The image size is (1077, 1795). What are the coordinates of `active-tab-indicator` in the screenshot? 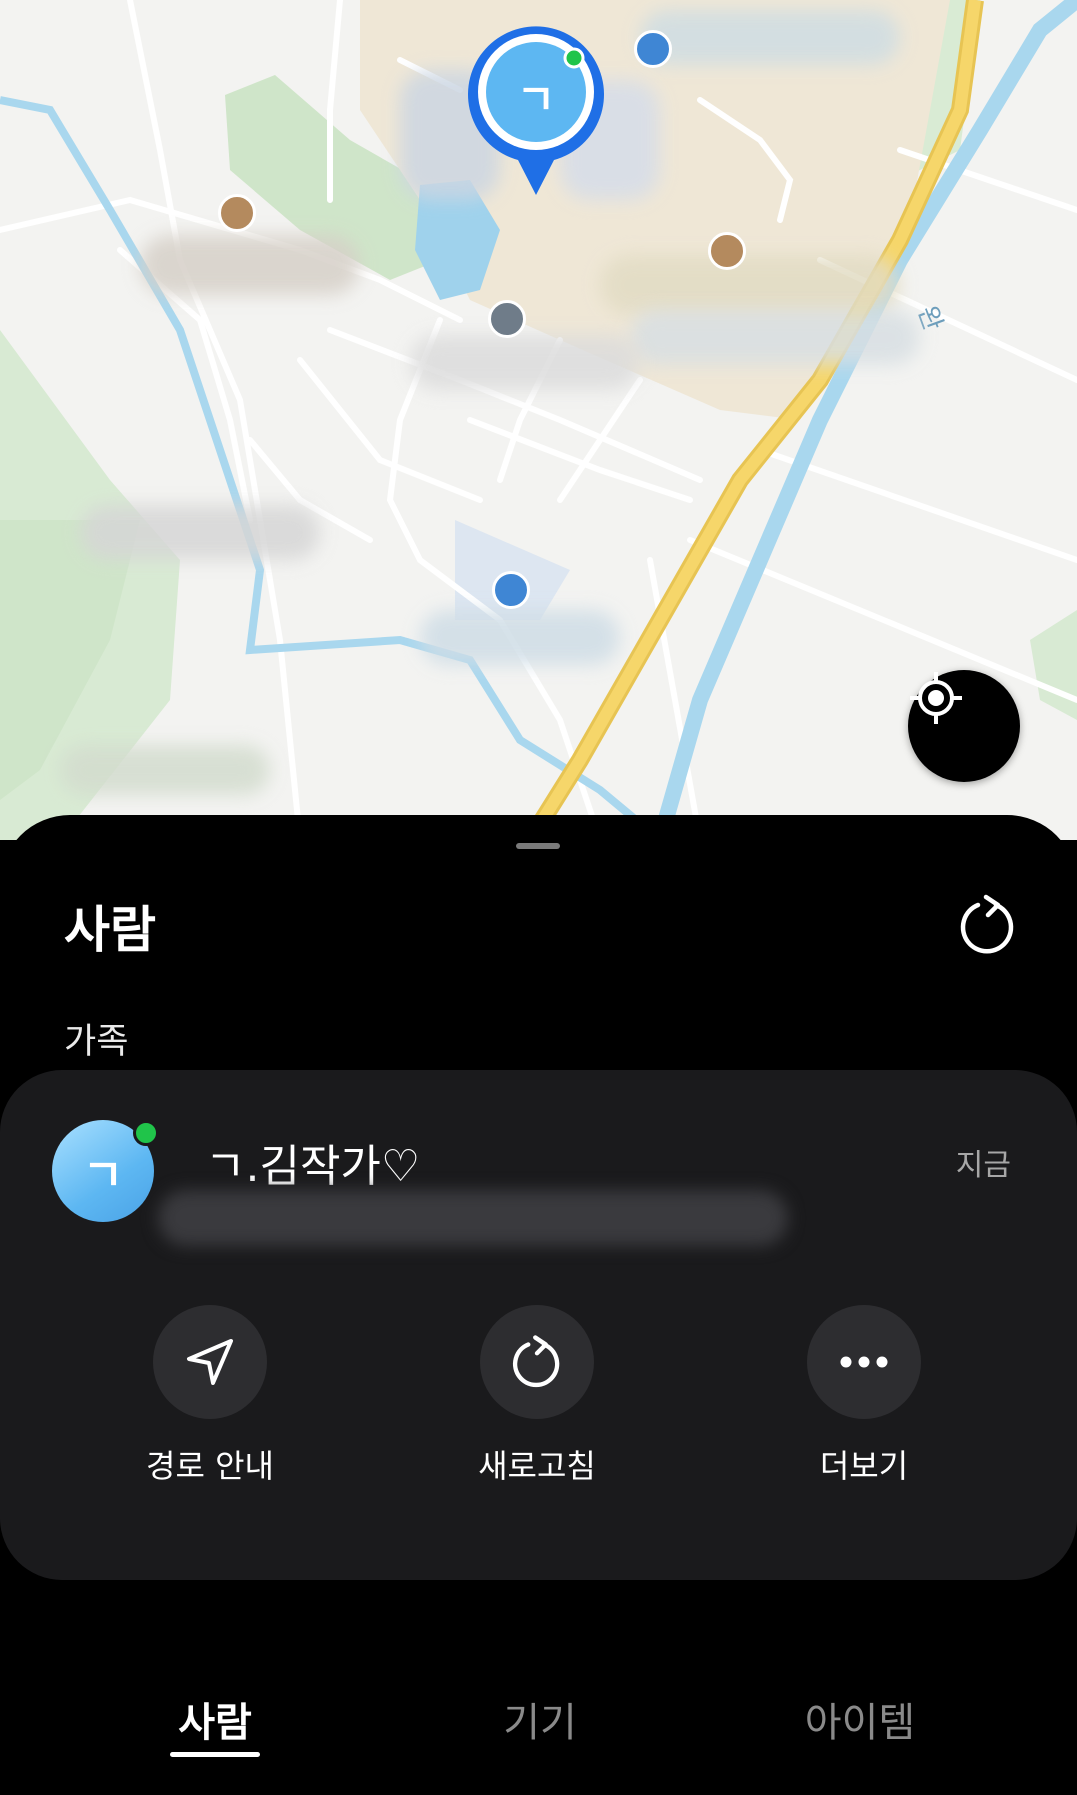 It's located at (215, 1754).